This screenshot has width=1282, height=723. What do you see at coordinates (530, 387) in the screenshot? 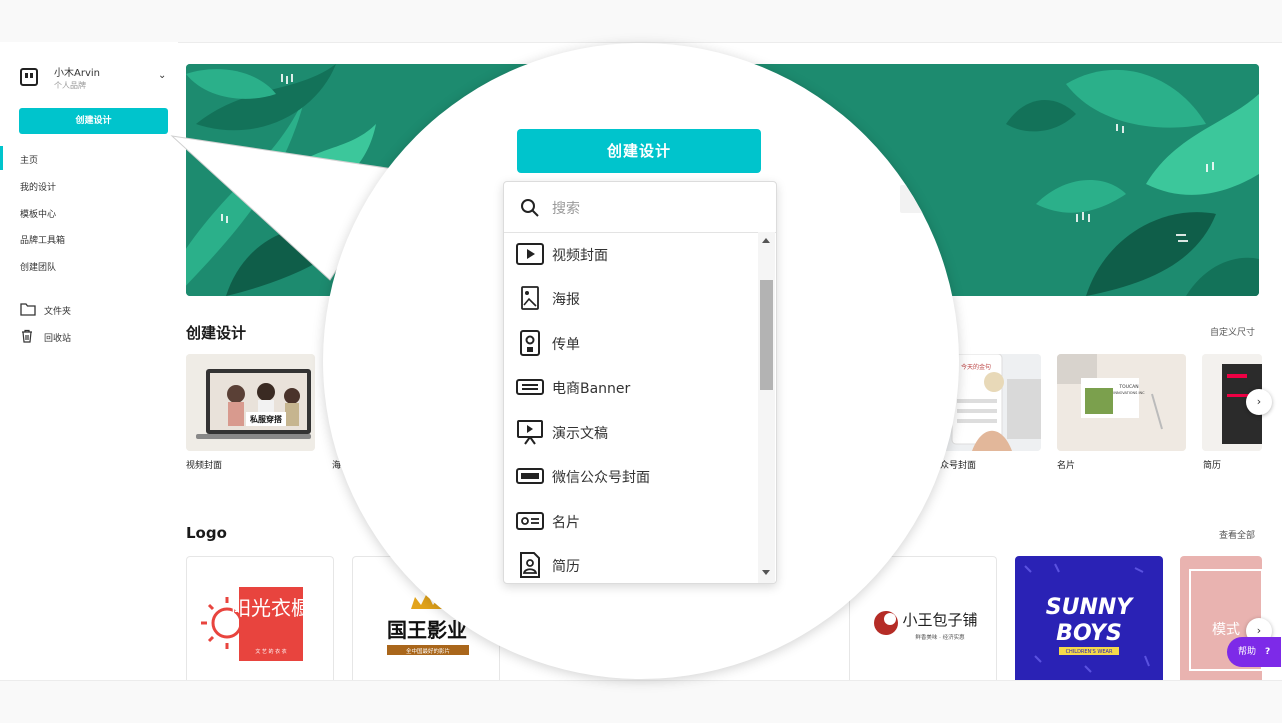
I see `banner-icon` at bounding box center [530, 387].